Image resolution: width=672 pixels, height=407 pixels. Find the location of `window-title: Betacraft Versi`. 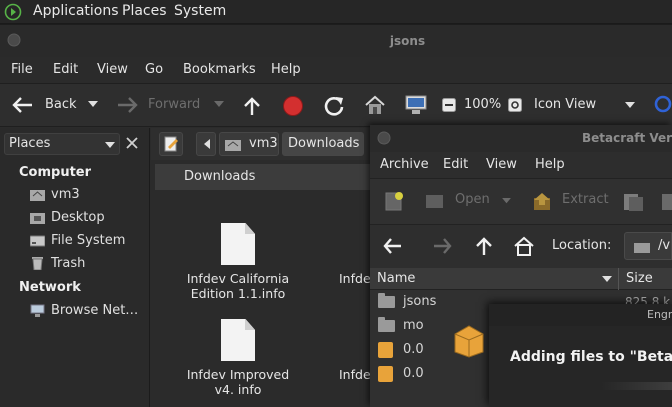

window-title: Betacraft Versi is located at coordinates (627, 138).